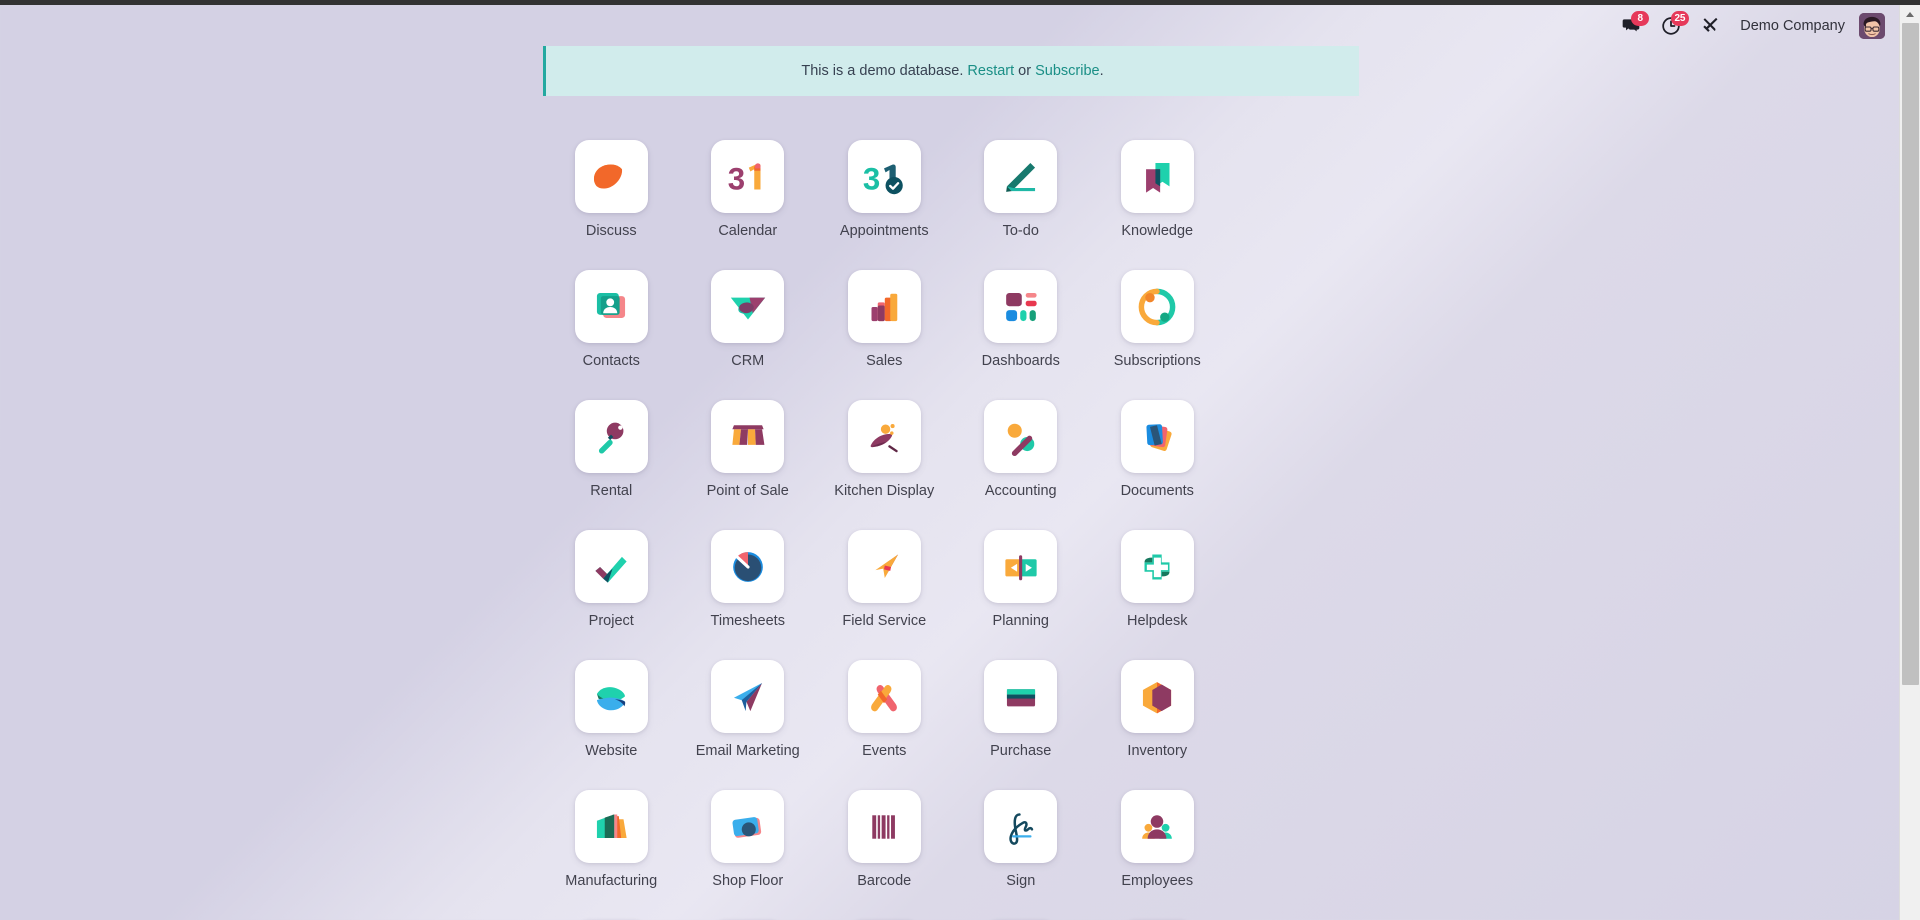 This screenshot has height=920, width=1920. I want to click on messages-button: 8, so click(1631, 25).